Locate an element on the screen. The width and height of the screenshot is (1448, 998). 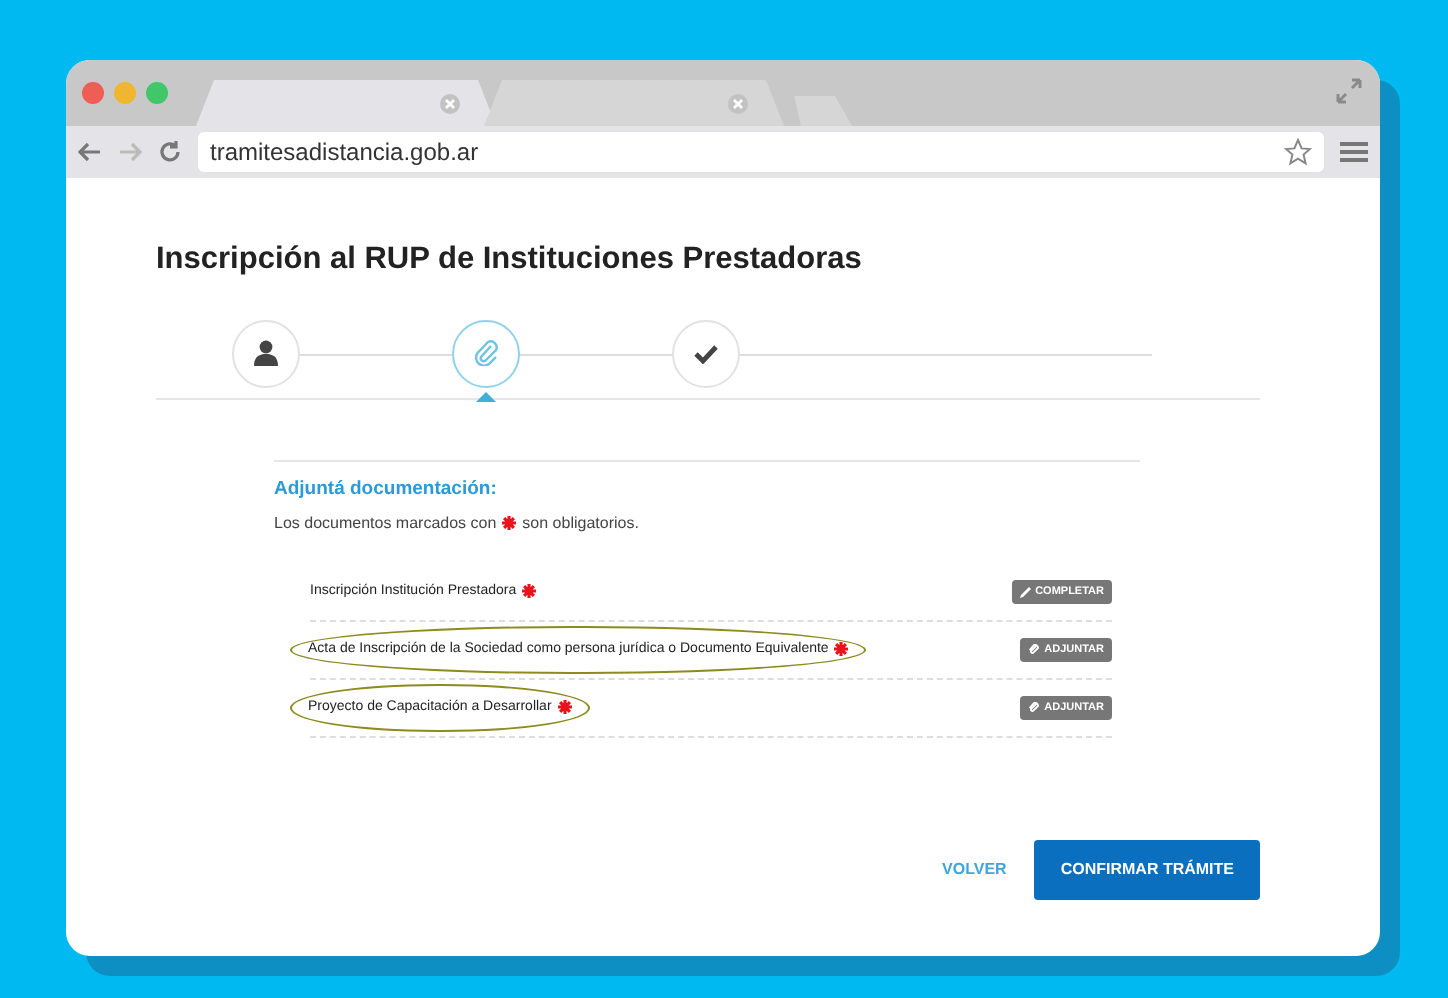
required-icon is located at coordinates (509, 523).